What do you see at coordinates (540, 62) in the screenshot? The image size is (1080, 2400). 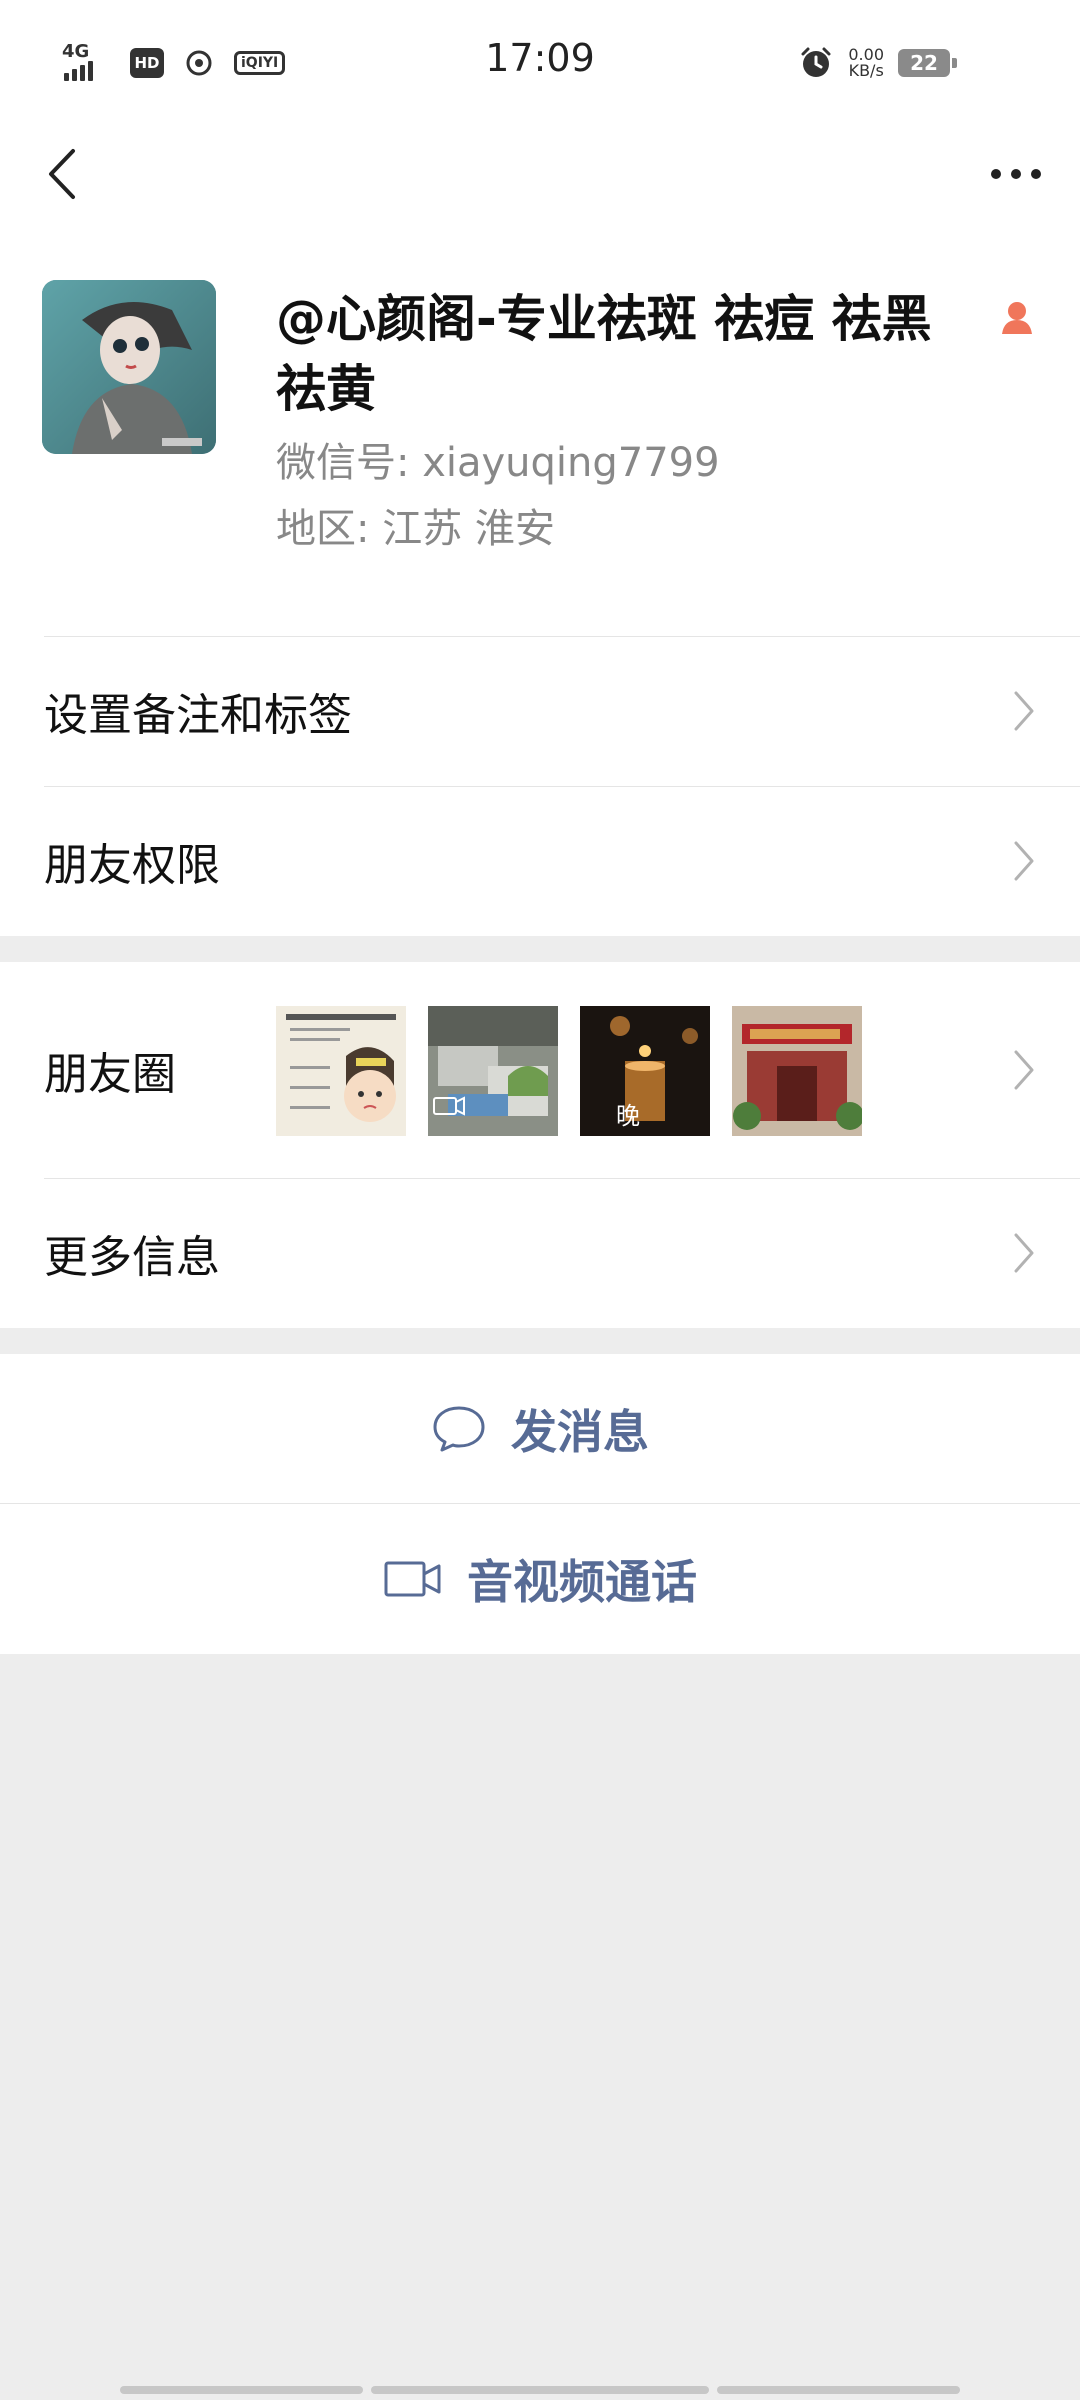 I see `status-bar: 4G HD iQIYI 17:09 0.00 KB/s 22` at bounding box center [540, 62].